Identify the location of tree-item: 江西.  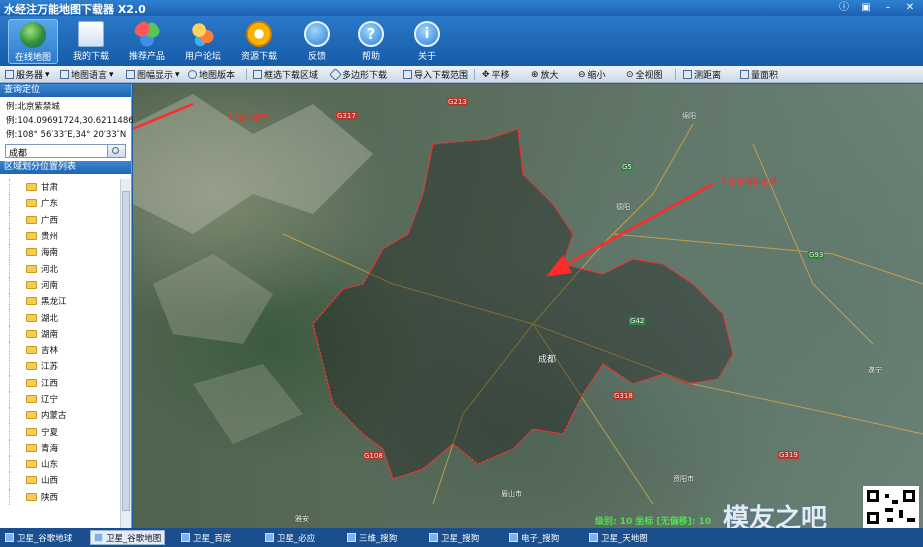
(60, 383).